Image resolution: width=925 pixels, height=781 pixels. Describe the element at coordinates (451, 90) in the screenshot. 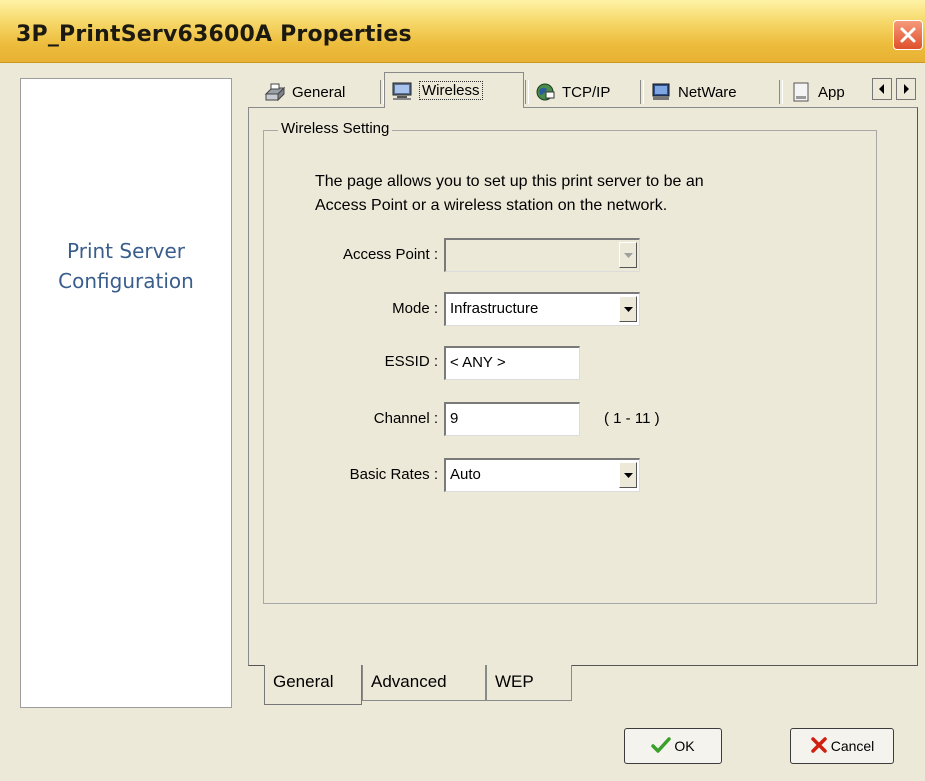

I see `tab-wireless-label: Wireless` at that location.